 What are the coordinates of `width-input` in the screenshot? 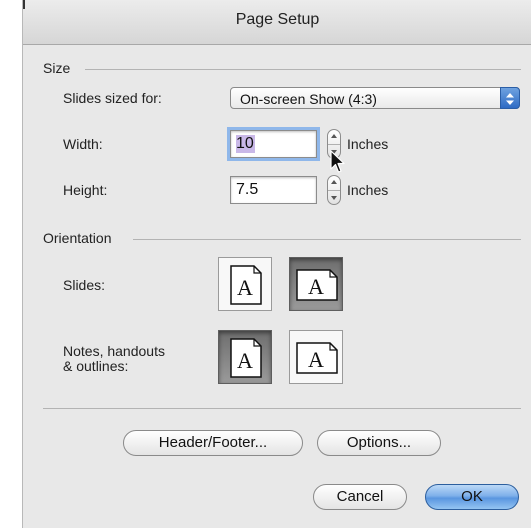 It's located at (273, 144).